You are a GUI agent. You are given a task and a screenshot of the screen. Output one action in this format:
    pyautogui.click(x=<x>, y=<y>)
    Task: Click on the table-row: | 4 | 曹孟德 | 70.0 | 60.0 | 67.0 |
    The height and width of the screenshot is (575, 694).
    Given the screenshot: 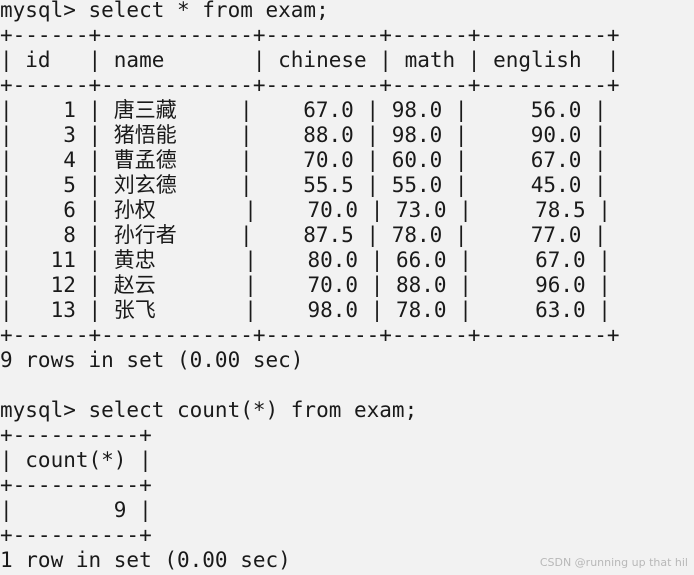 What is the action you would take?
    pyautogui.click(x=303, y=160)
    